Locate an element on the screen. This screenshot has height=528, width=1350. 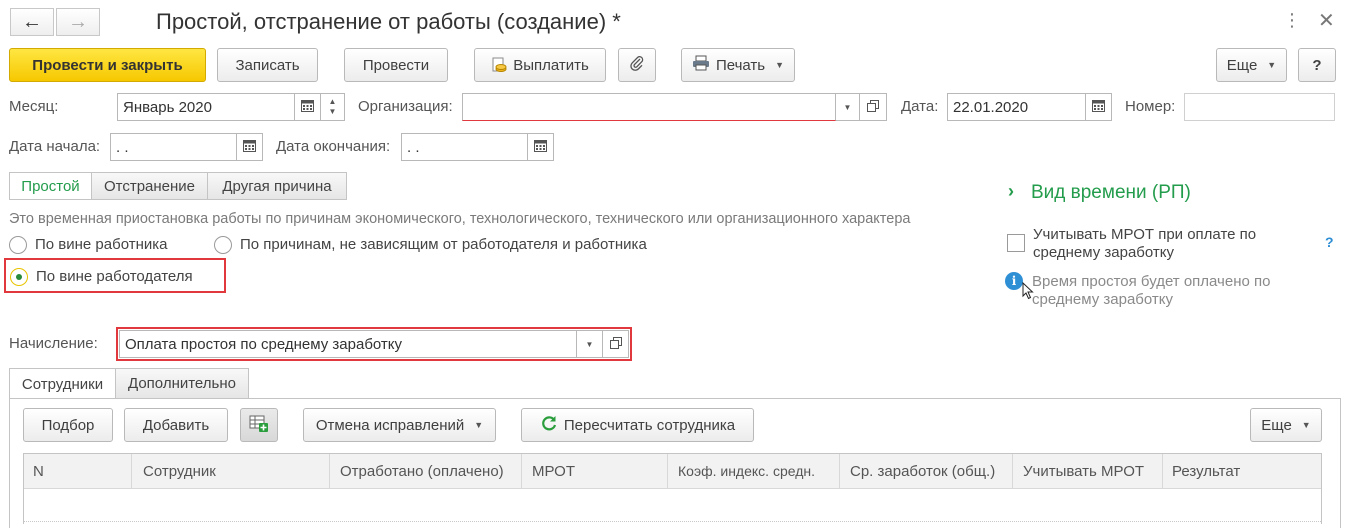
number-label: Номер: is located at coordinates (1150, 106).